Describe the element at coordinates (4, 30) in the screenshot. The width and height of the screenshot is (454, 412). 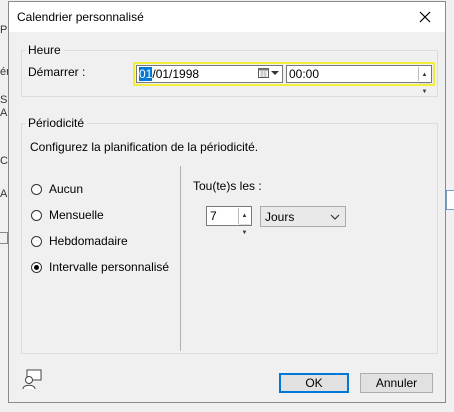
I see `background-text-fragment: P` at that location.